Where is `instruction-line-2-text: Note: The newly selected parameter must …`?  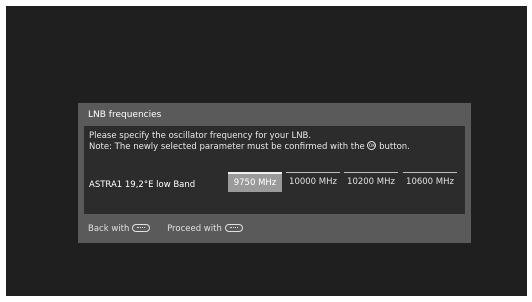
instruction-line-2-text: Note: The newly selected parameter must … is located at coordinates (227, 147).